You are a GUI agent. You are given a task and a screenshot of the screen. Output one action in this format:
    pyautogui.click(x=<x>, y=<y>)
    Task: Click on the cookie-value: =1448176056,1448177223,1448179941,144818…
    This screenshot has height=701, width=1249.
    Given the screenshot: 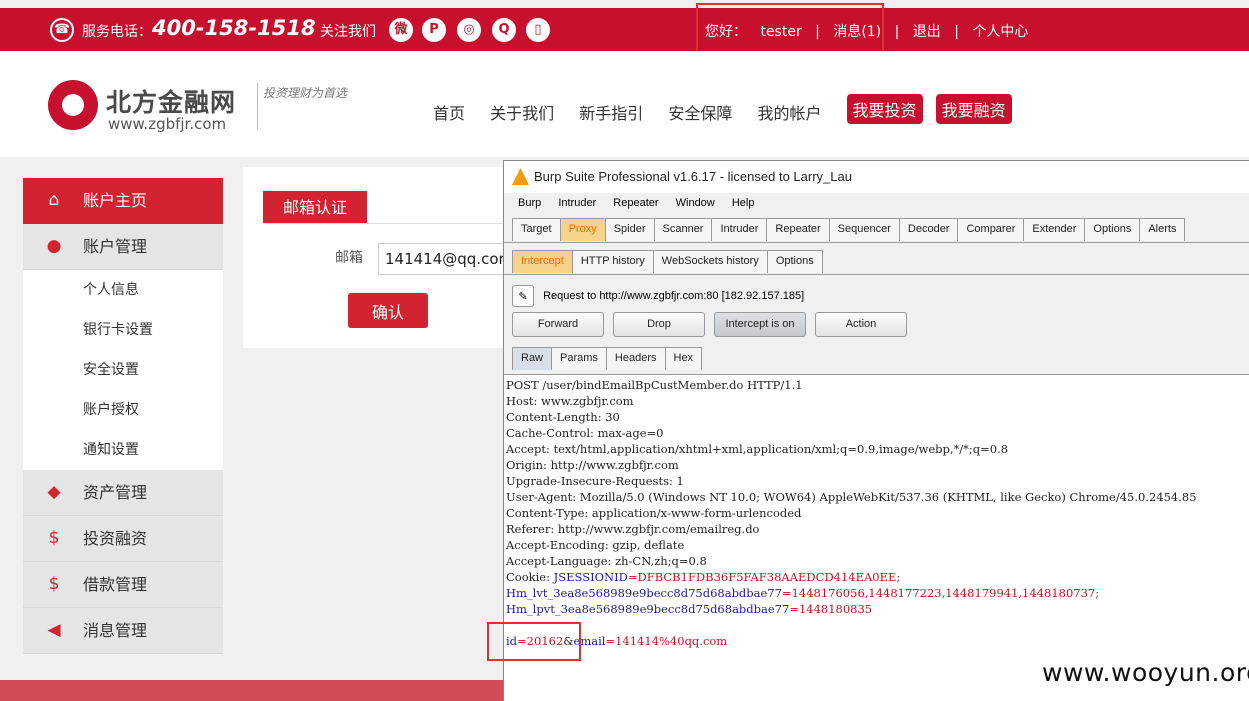 What is the action you would take?
    pyautogui.click(x=940, y=593)
    